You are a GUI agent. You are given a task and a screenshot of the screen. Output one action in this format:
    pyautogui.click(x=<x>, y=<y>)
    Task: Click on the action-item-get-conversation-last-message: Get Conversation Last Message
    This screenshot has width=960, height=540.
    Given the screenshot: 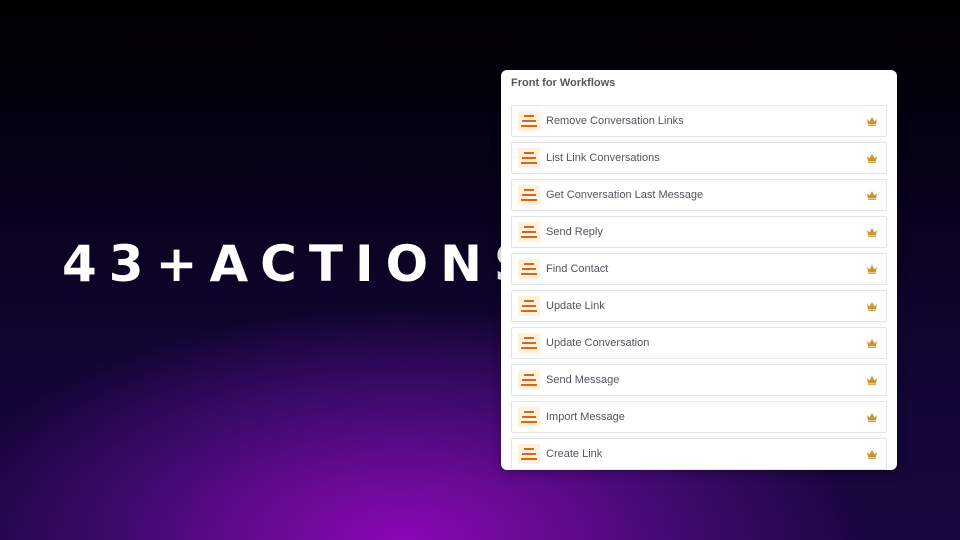 What is the action you would take?
    pyautogui.click(x=699, y=195)
    